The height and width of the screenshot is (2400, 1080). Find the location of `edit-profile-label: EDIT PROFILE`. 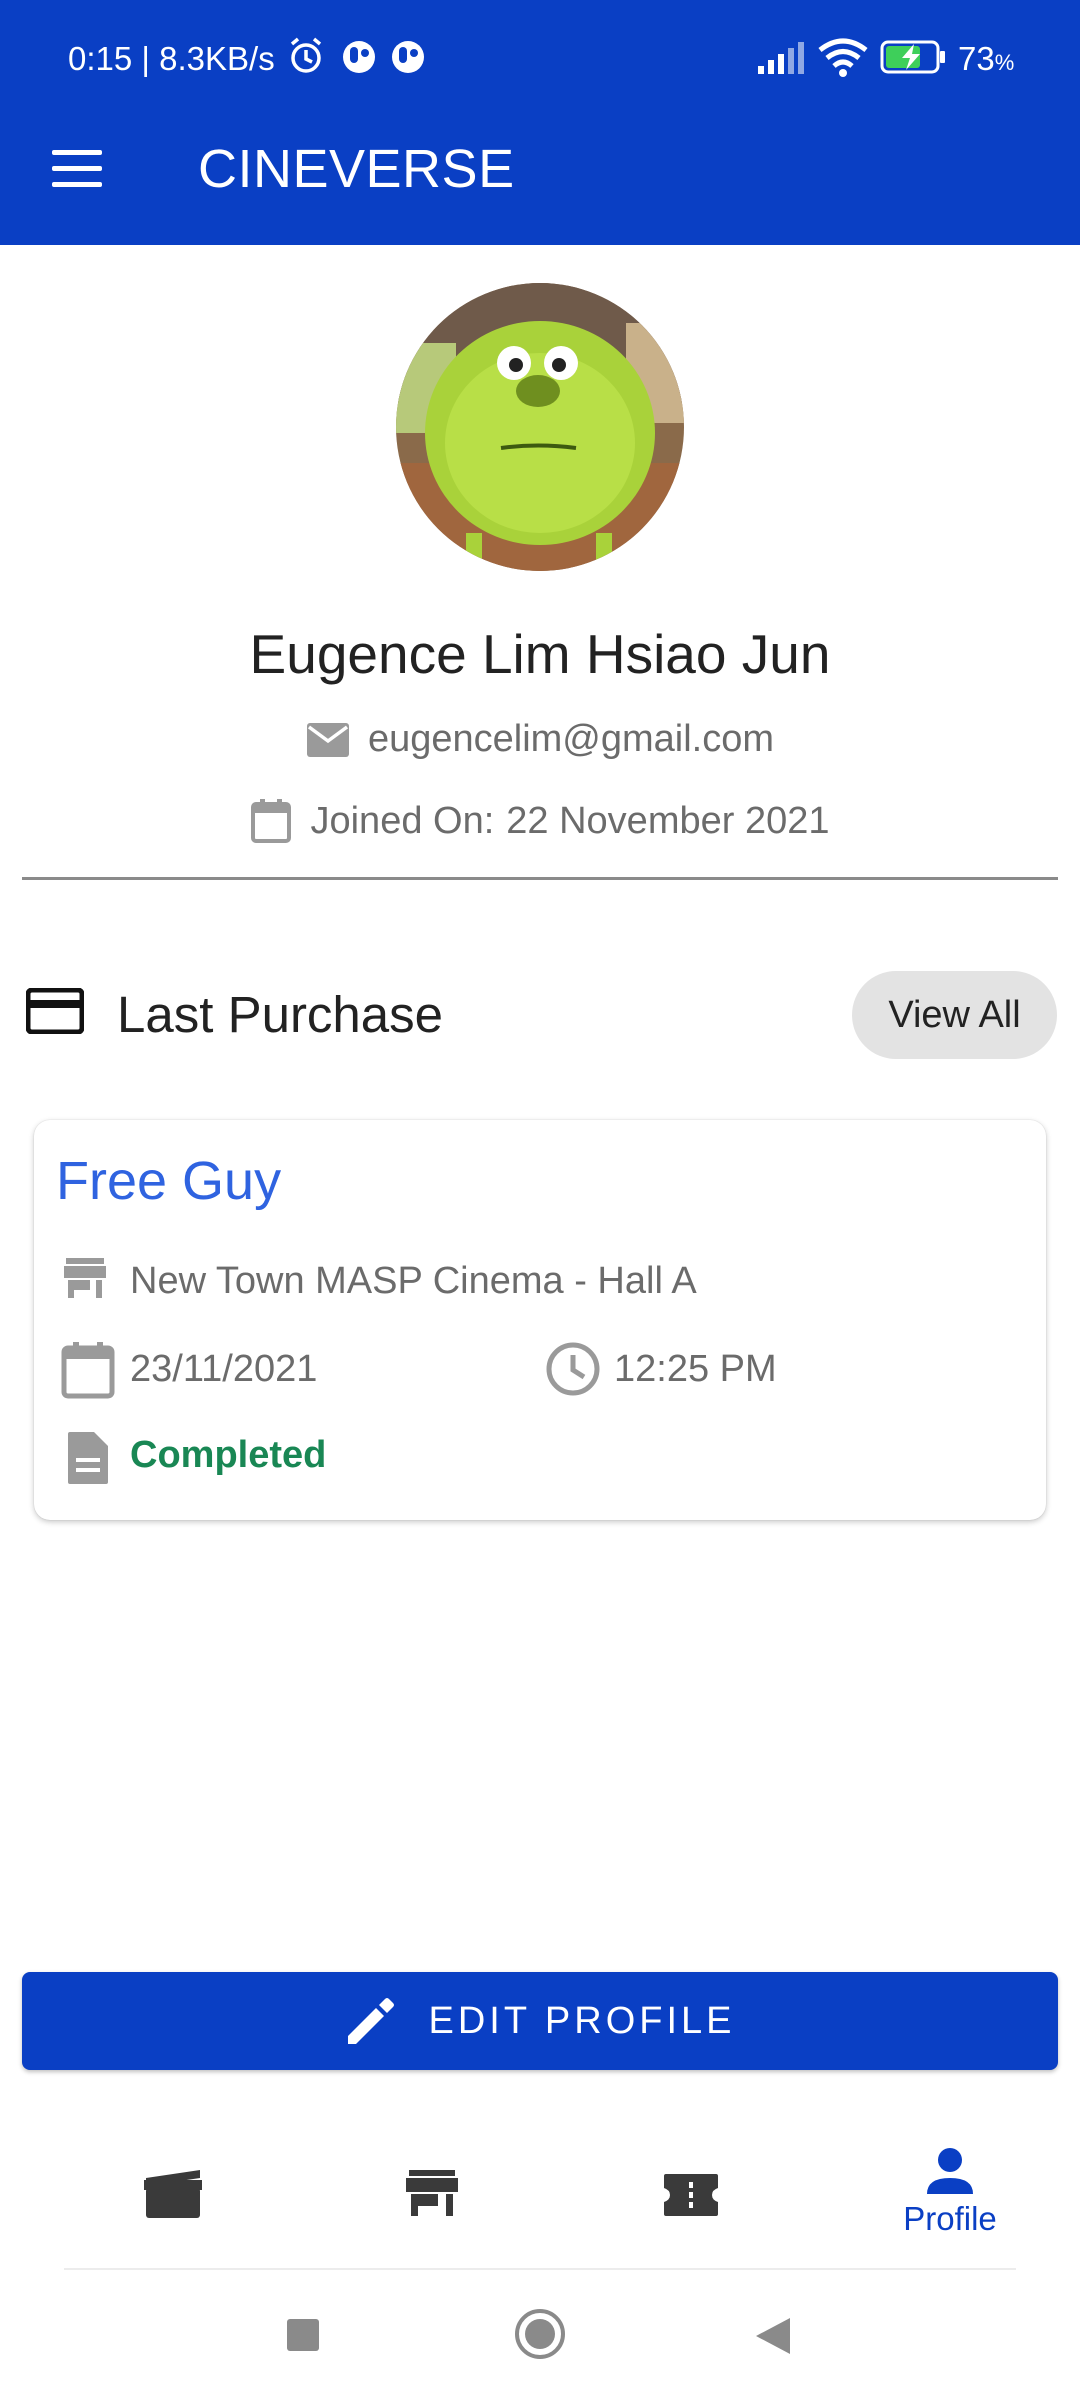

edit-profile-label: EDIT PROFILE is located at coordinates (582, 2020).